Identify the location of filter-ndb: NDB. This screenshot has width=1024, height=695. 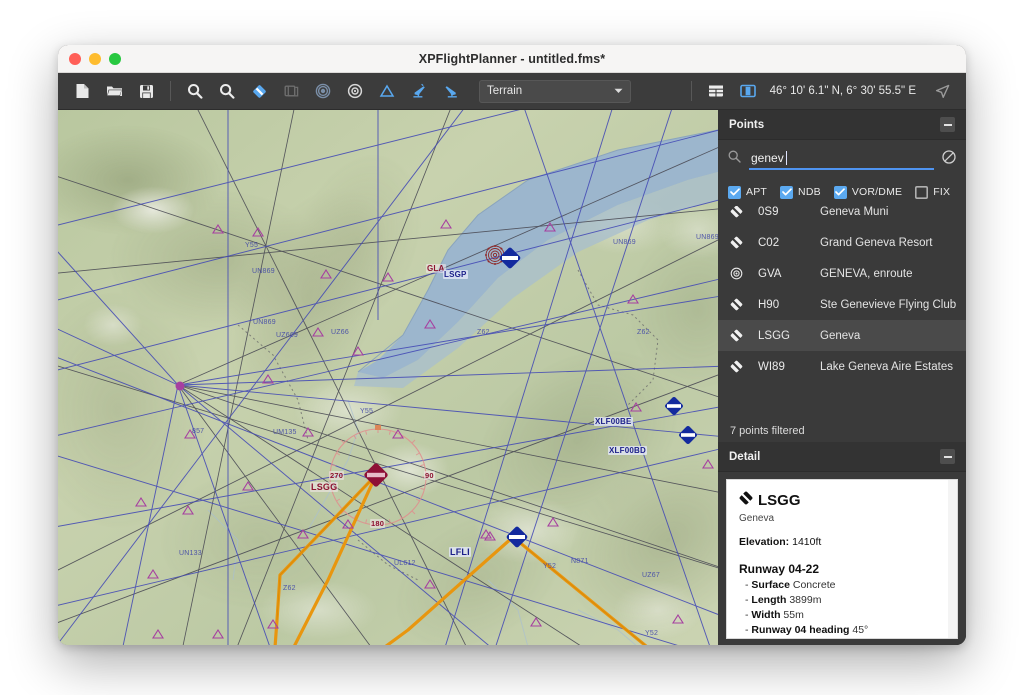
(800, 192).